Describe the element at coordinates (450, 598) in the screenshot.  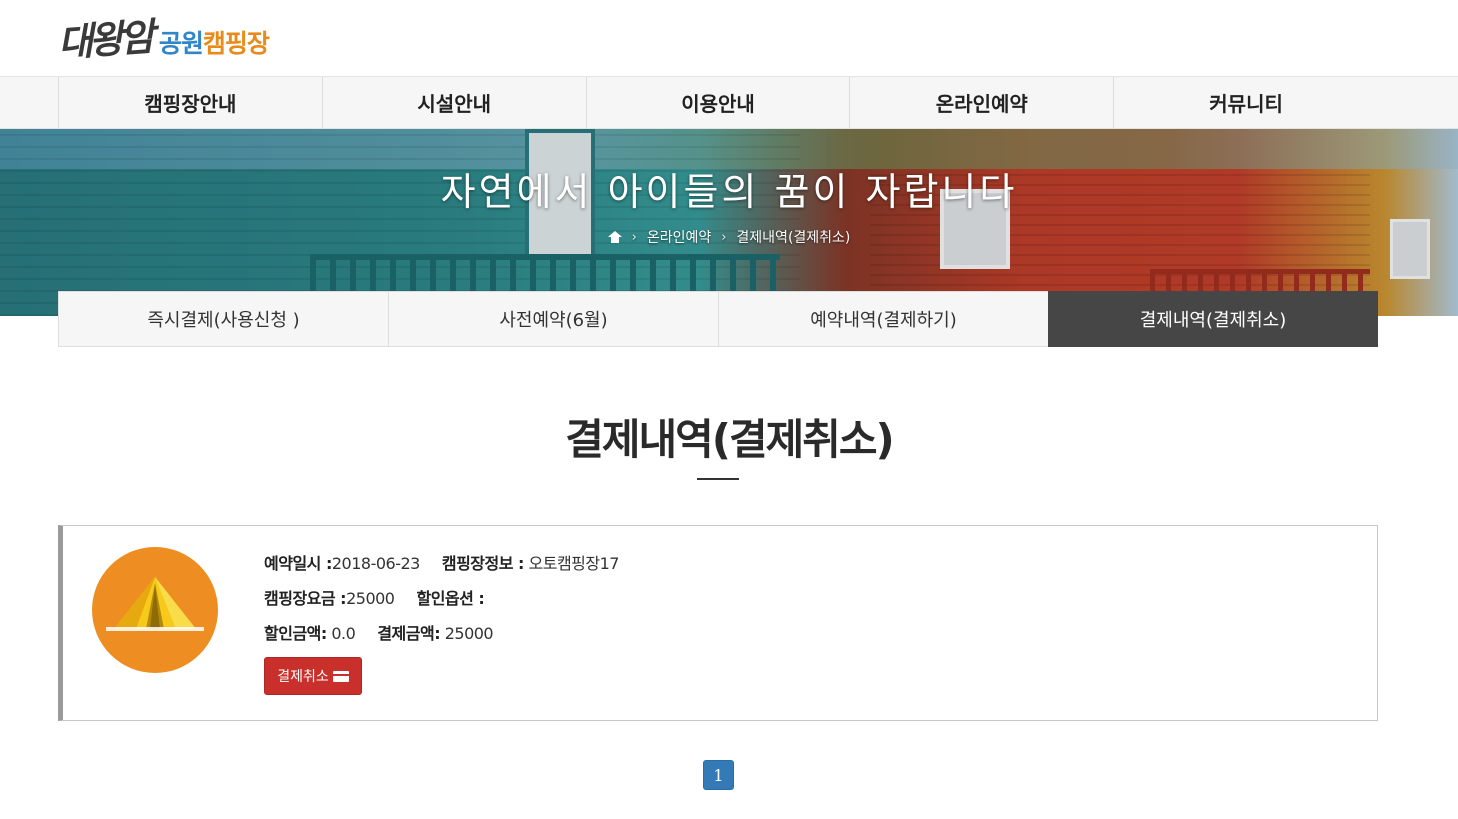
I see `discount-option-label: 할인옵션 :` at that location.